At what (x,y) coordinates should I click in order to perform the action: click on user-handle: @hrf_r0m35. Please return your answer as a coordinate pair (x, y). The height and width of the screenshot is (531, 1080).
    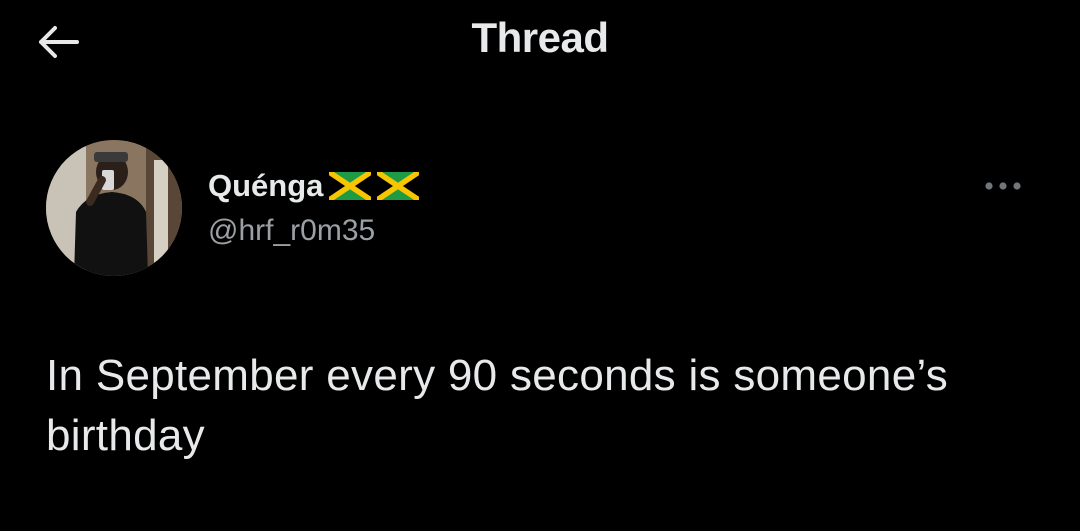
    Looking at the image, I should click on (313, 231).